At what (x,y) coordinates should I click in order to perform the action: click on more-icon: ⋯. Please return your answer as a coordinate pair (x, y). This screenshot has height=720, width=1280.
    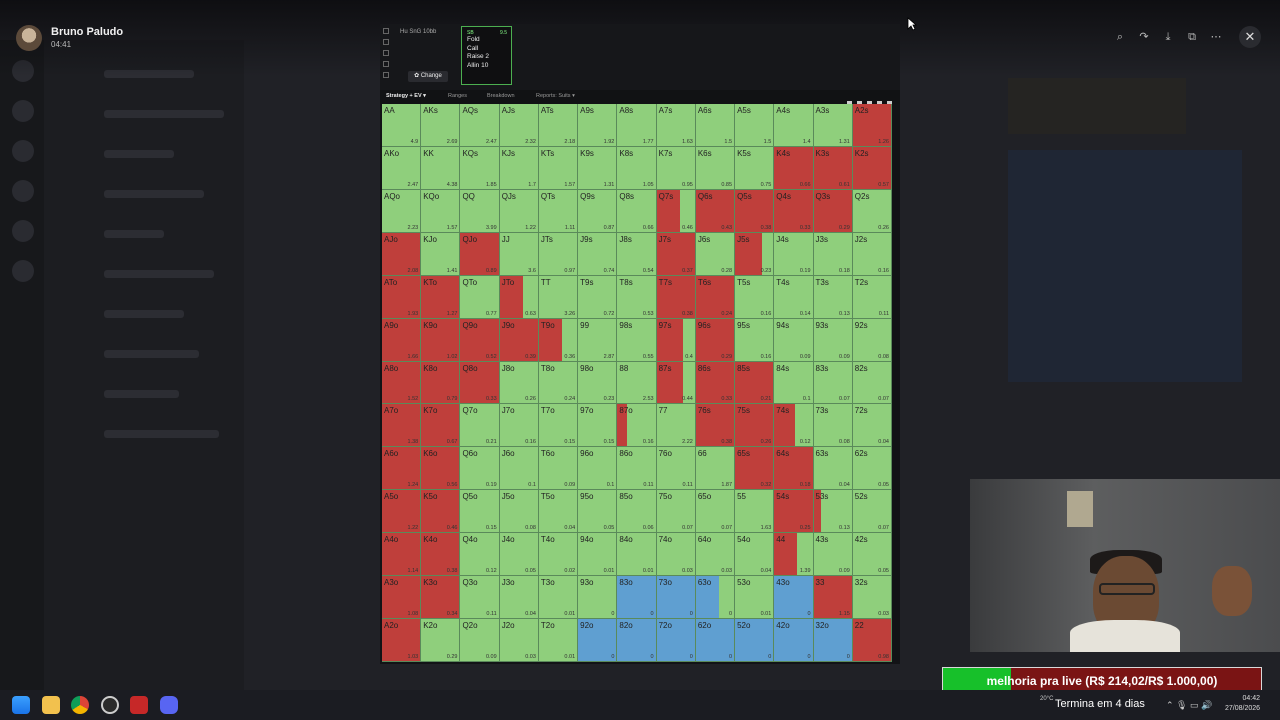
    Looking at the image, I should click on (1216, 37).